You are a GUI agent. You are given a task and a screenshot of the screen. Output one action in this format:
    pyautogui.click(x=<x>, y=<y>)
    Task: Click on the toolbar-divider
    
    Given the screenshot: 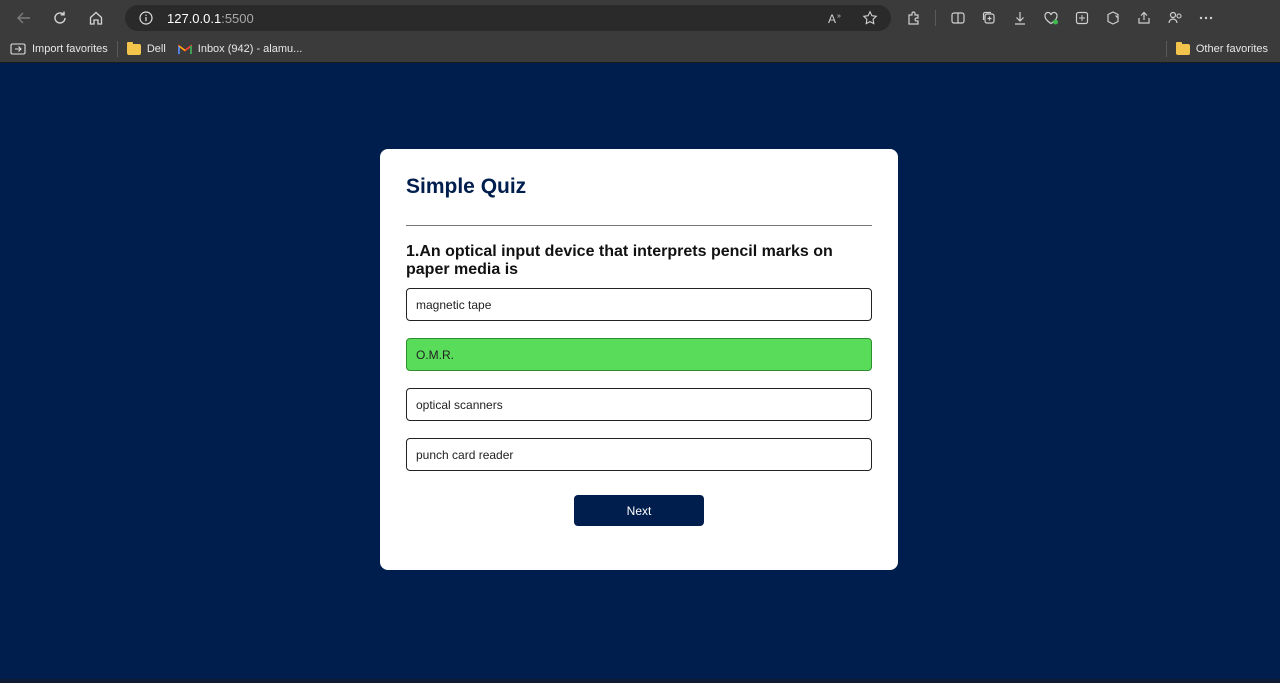 What is the action you would take?
    pyautogui.click(x=935, y=18)
    